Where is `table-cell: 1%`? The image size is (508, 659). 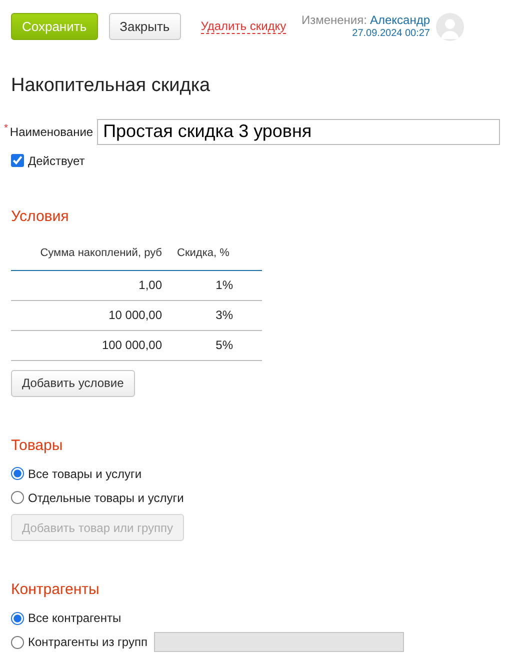
table-cell: 1% is located at coordinates (219, 285).